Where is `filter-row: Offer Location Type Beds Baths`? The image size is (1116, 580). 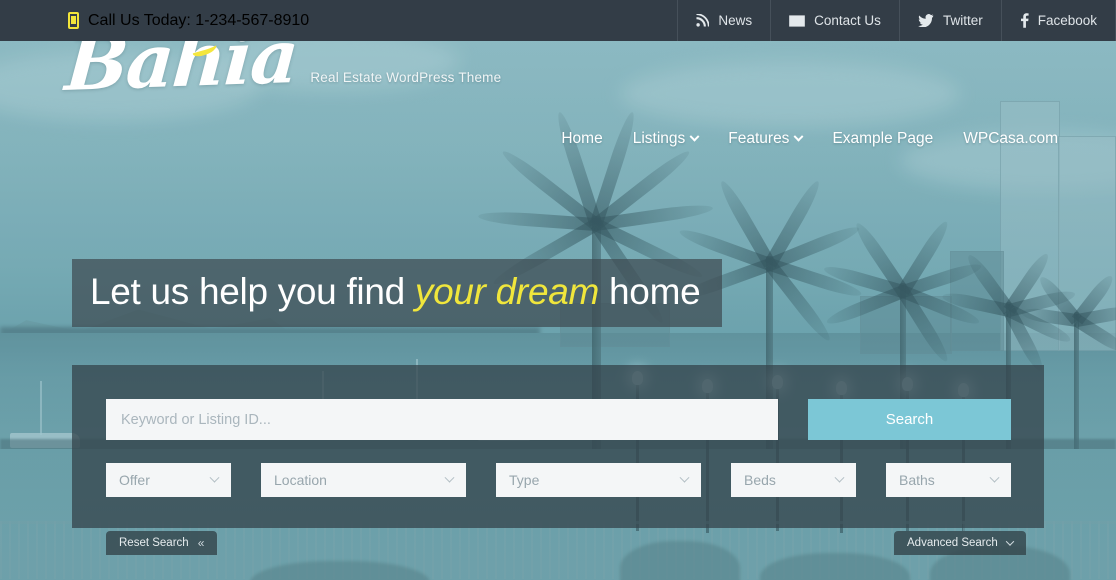 filter-row: Offer Location Type Beds Baths is located at coordinates (558, 480).